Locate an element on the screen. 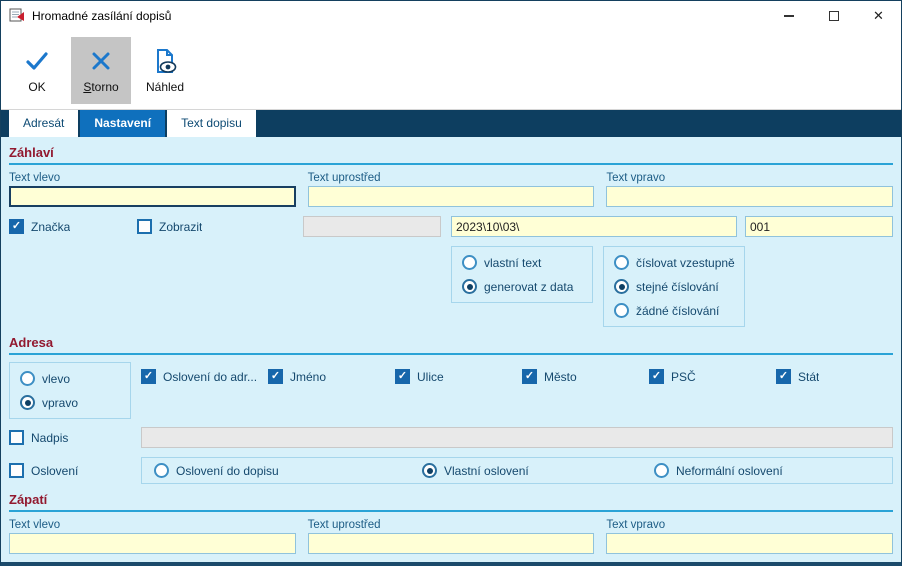 Image resolution: width=902 pixels, height=566 pixels. zobrazit-checkbox: Zobrazit is located at coordinates (220, 226).